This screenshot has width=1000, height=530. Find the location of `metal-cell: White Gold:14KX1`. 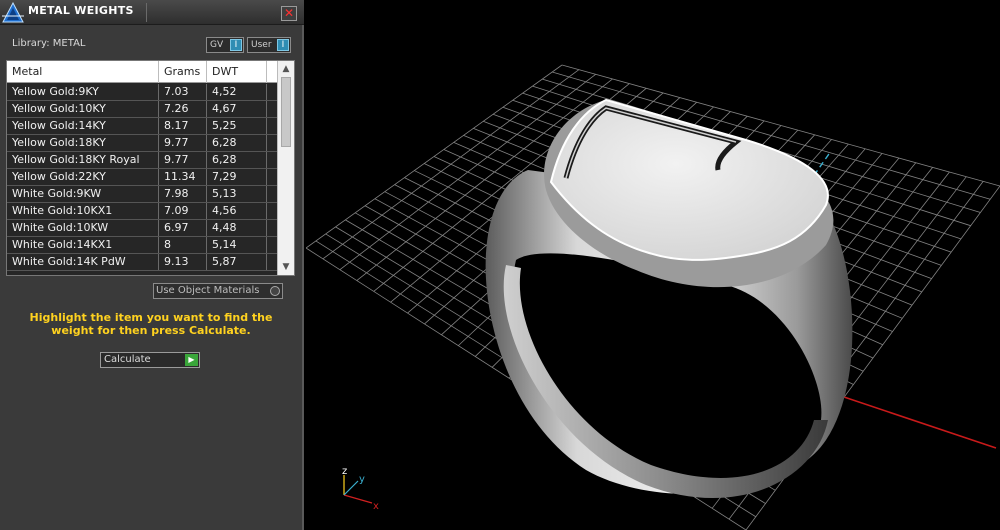

metal-cell: White Gold:14KX1 is located at coordinates (83, 245).